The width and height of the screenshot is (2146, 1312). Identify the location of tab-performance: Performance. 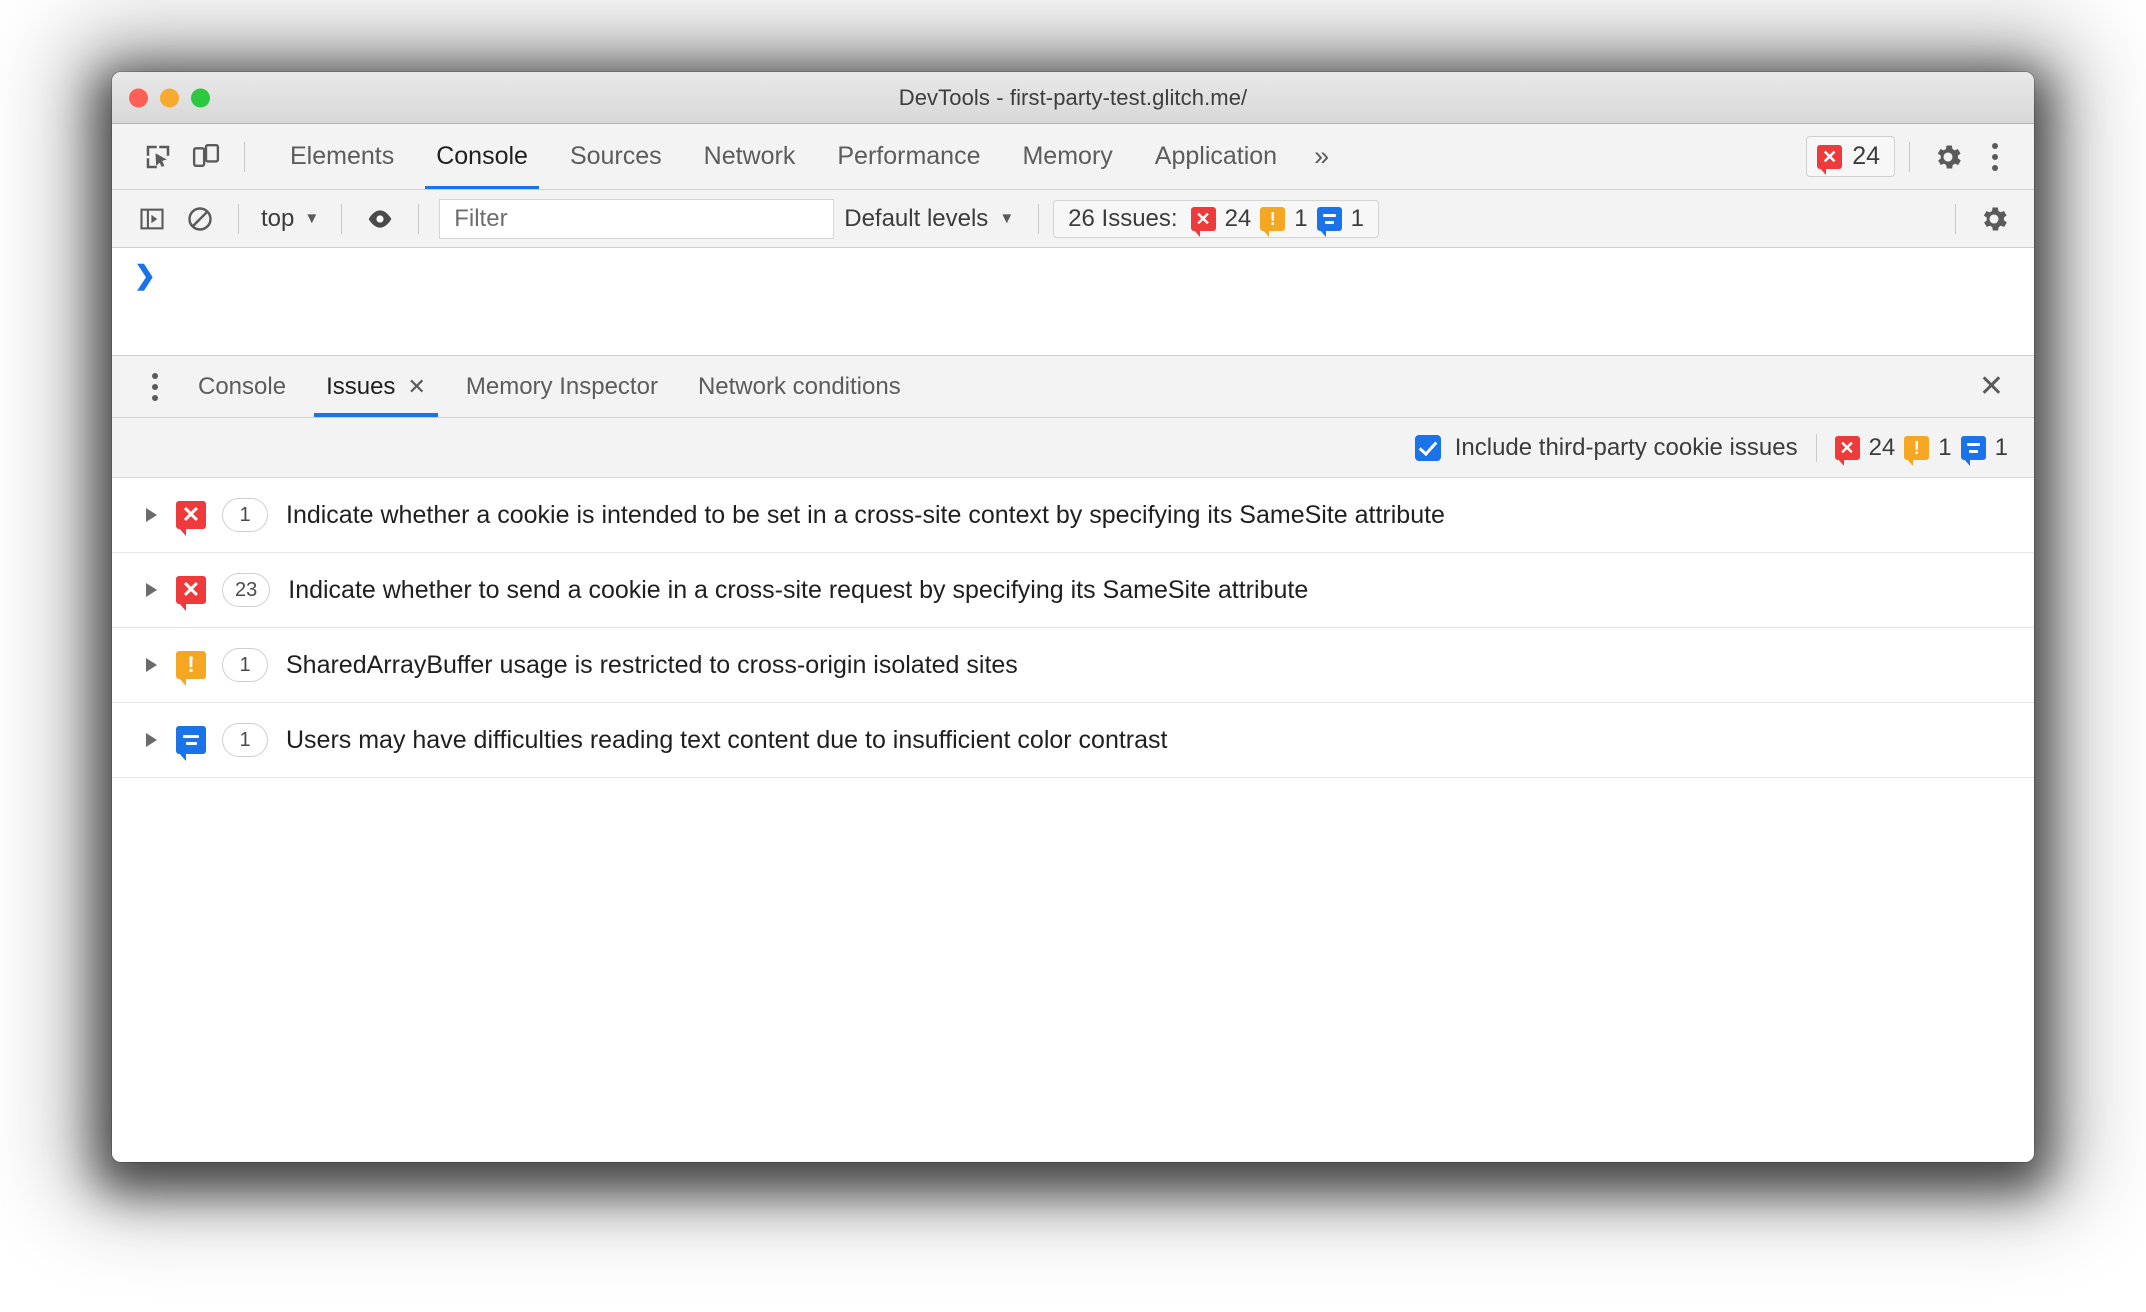
(908, 156).